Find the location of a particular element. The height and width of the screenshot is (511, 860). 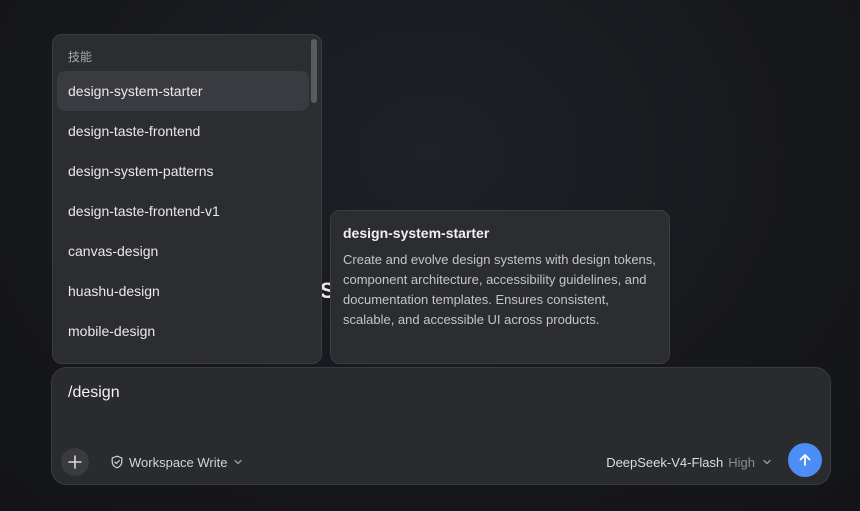

skill-item-design-system-starter: design-system-starter is located at coordinates (183, 91).